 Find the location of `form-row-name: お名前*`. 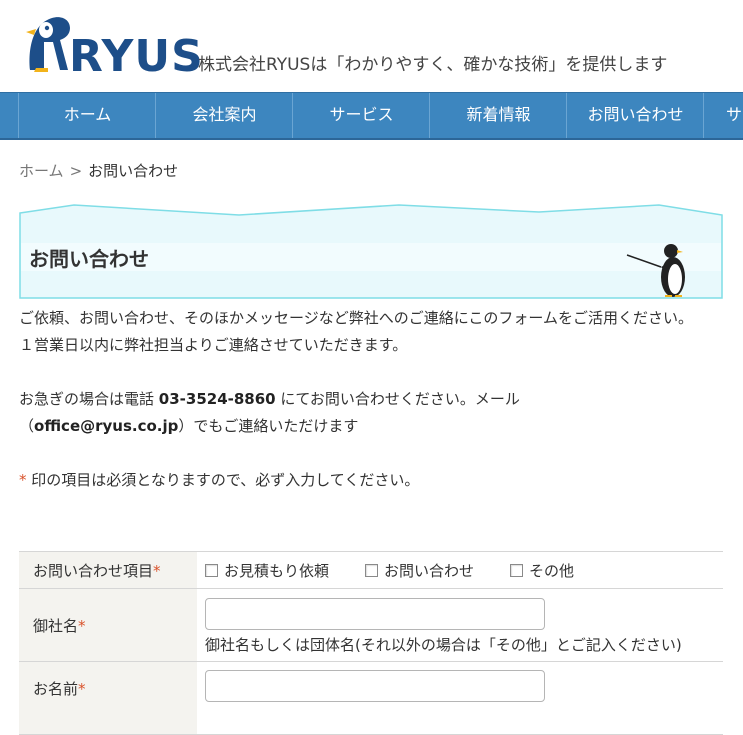

form-row-name: お名前* is located at coordinates (371, 698).